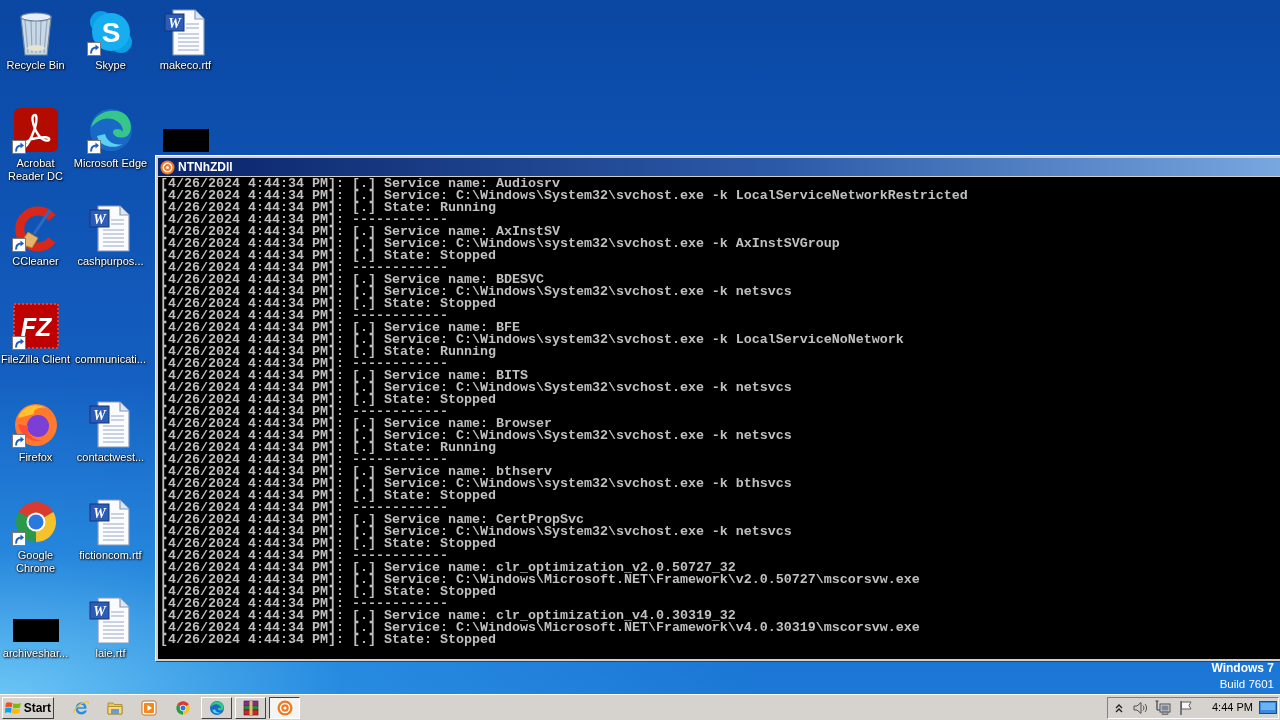 This screenshot has width=1280, height=720. What do you see at coordinates (340, 328) in the screenshot?
I see `console-line: [4/26/2024 4:44:34 PM]: [.] Service name: BFE` at bounding box center [340, 328].